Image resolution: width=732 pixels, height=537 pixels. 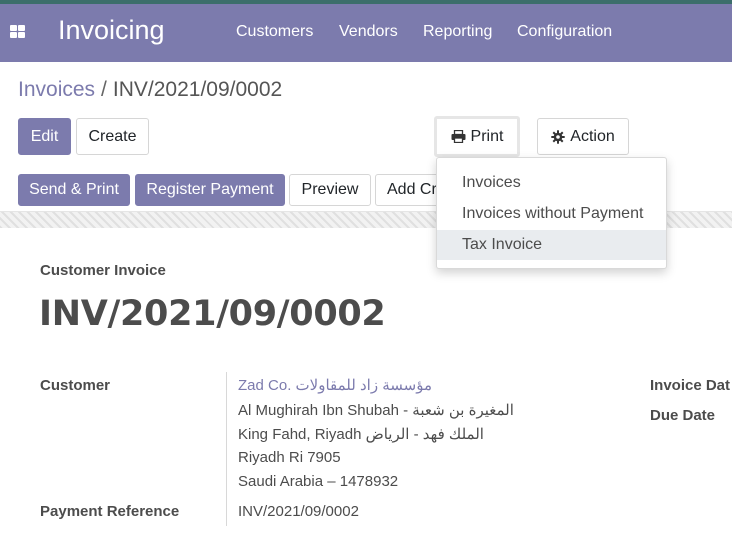 I want to click on address-line-4: Saudi Arabia – 1478932, so click(x=318, y=481).